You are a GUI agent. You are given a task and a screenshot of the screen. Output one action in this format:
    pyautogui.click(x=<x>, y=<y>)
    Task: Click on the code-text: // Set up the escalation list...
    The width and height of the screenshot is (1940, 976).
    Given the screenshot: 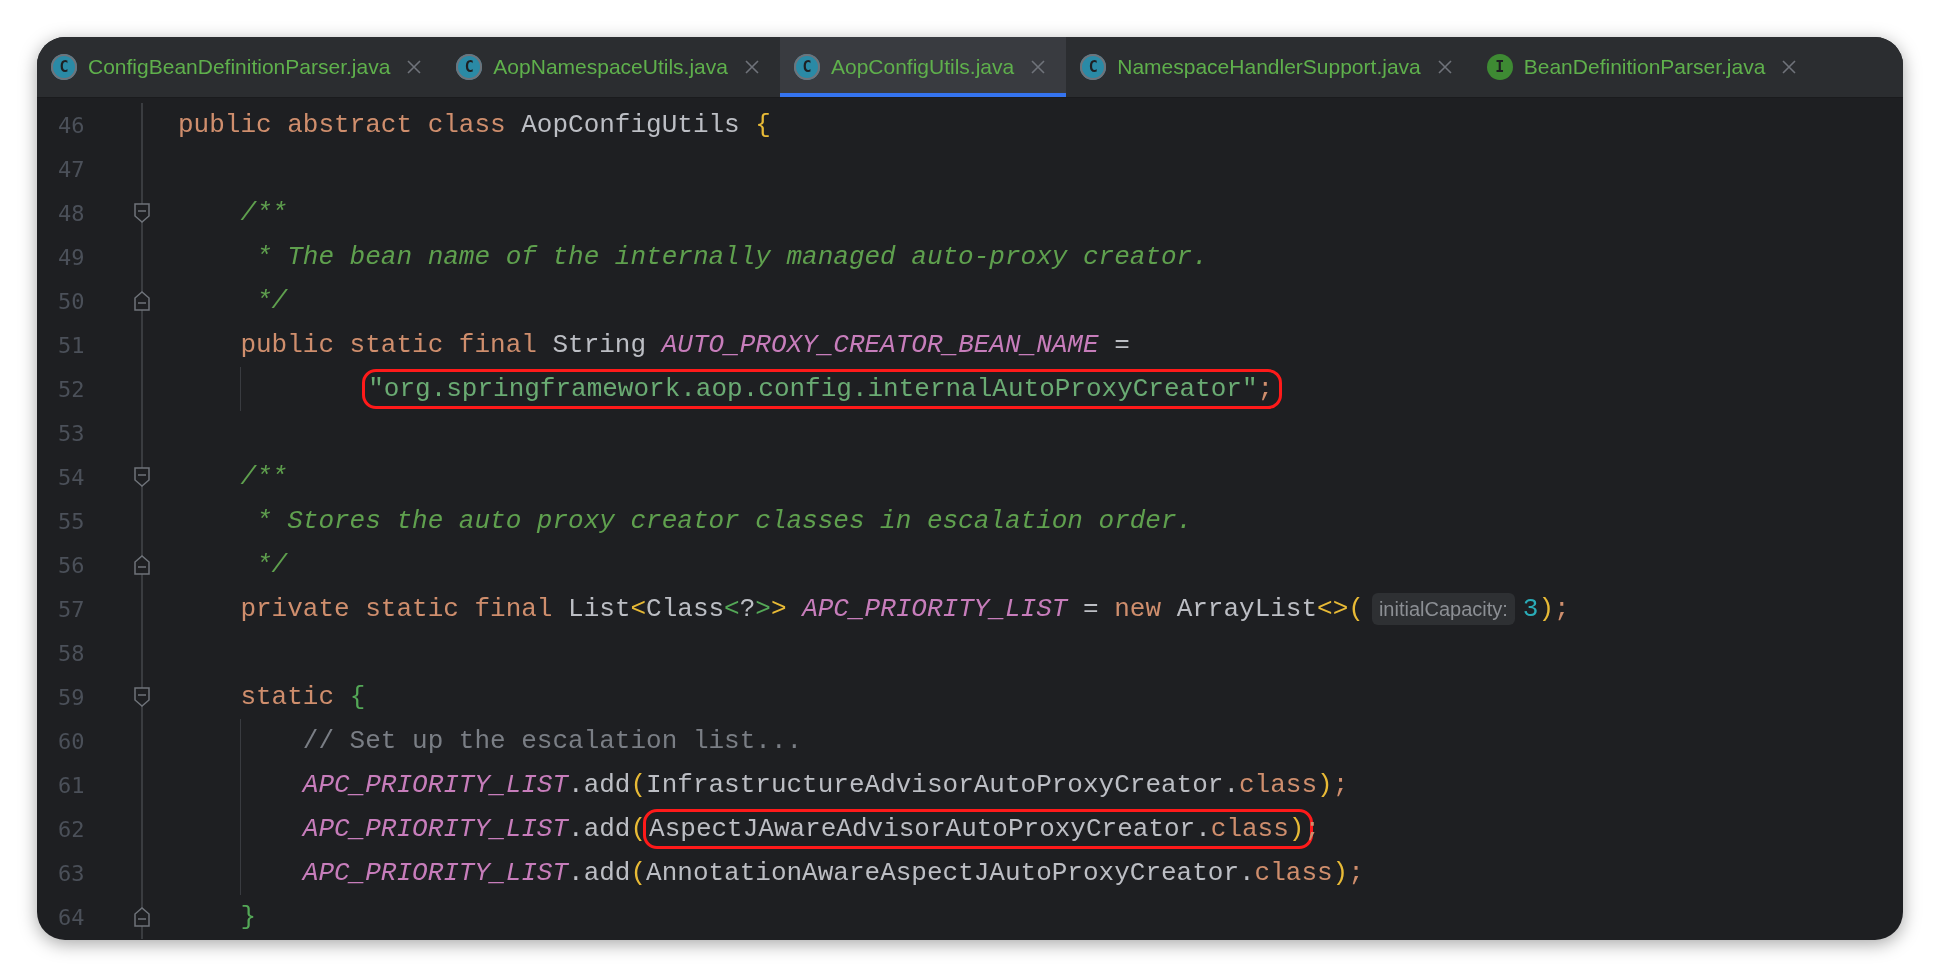 What is the action you would take?
    pyautogui.click(x=552, y=741)
    